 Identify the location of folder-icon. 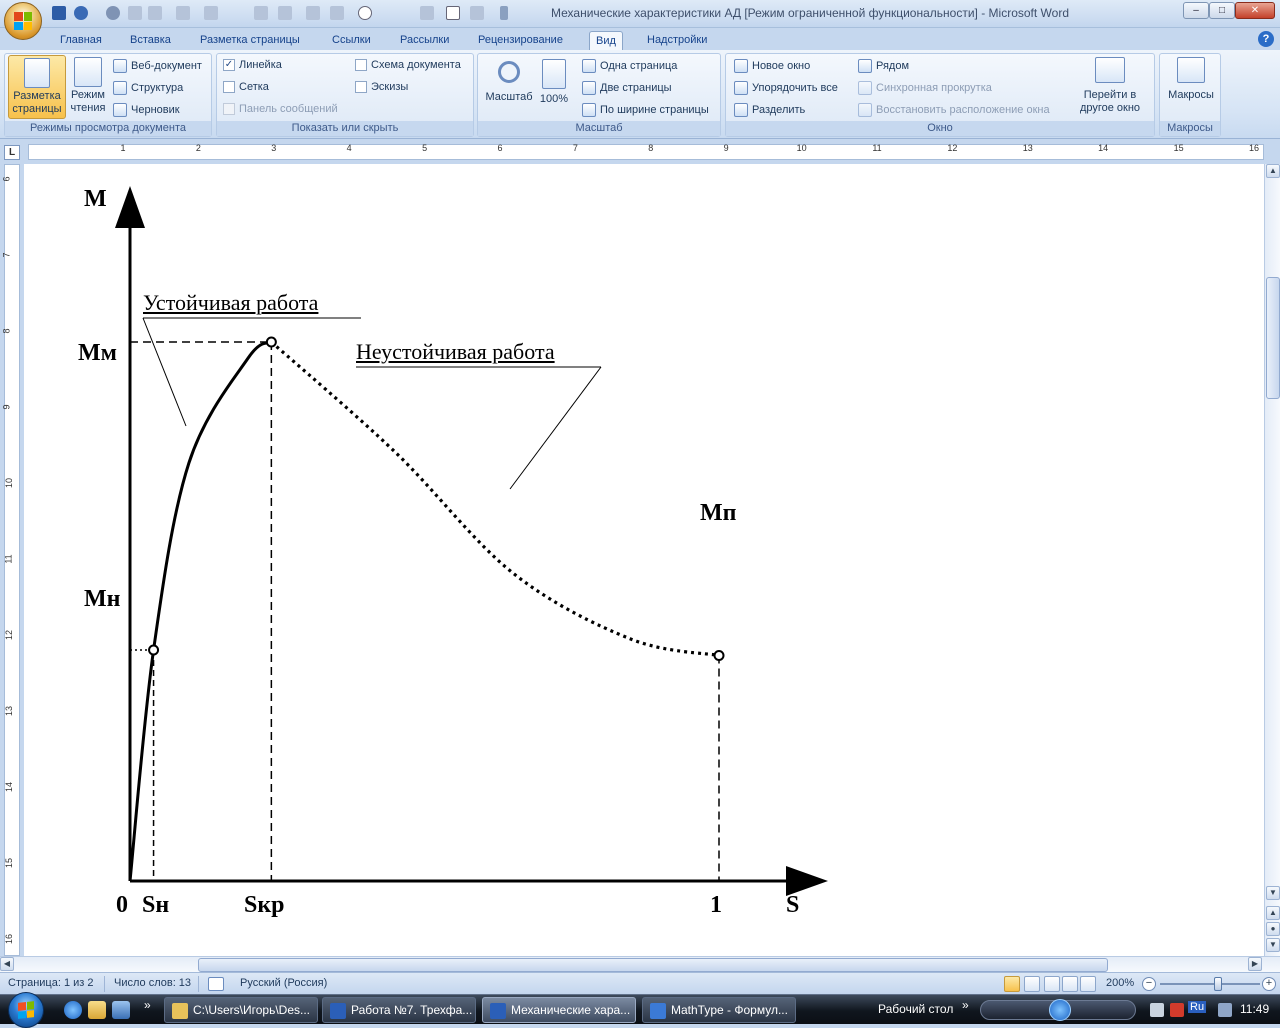
(97, 1010).